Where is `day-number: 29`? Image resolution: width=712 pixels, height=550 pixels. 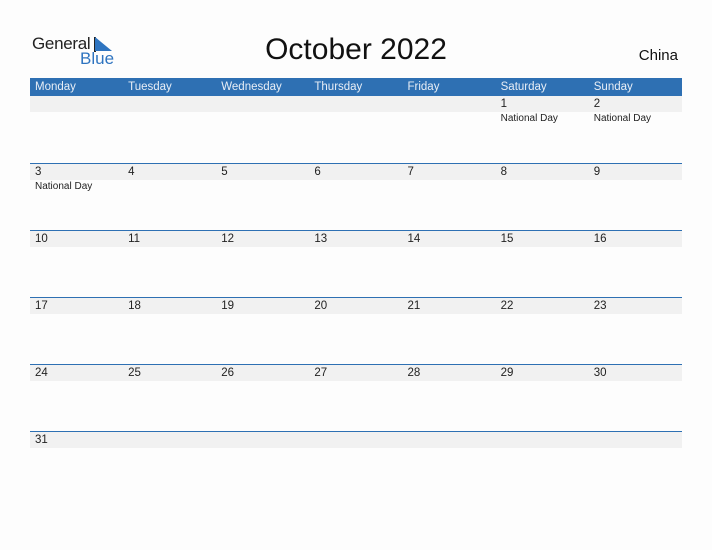 day-number: 29 is located at coordinates (507, 373).